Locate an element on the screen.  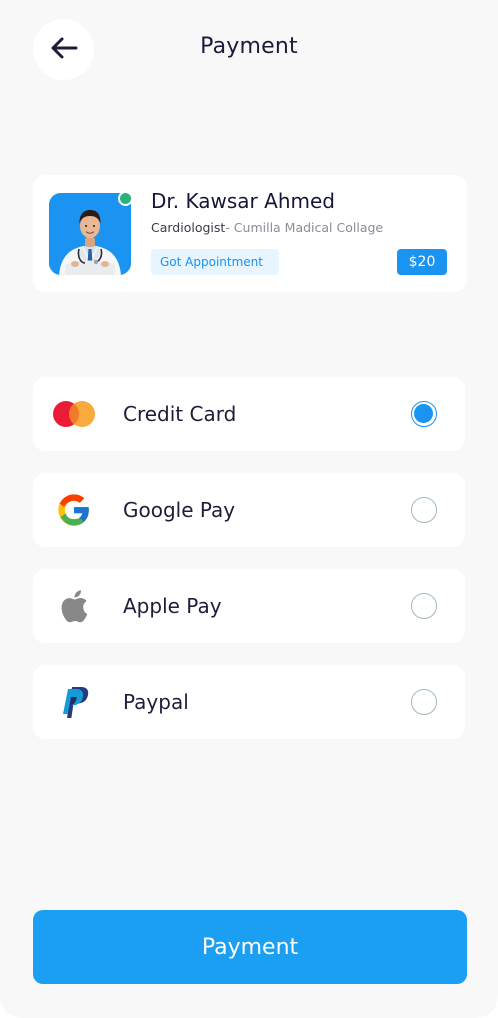
doctor-place: - Cumilla Madical Collage is located at coordinates (304, 227).